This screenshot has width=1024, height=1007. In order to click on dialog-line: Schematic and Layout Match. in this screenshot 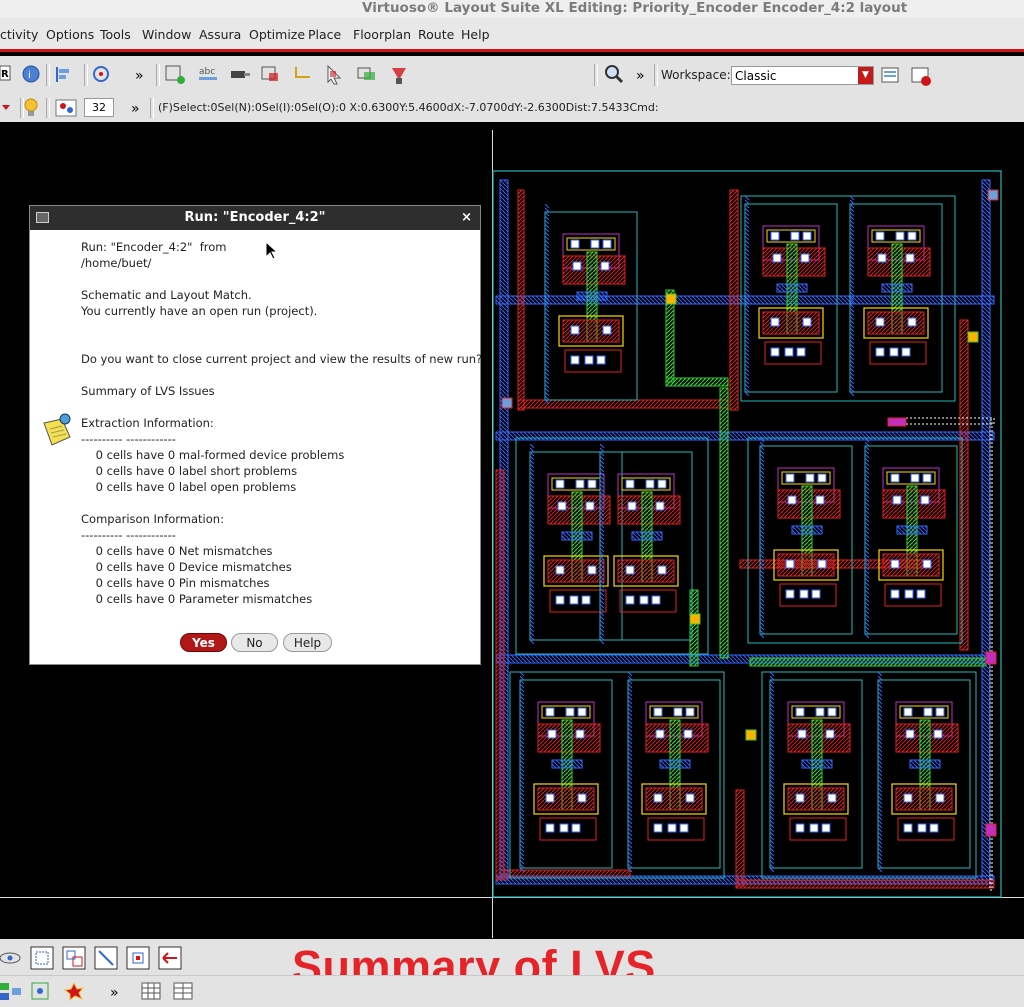, I will do `click(166, 295)`.